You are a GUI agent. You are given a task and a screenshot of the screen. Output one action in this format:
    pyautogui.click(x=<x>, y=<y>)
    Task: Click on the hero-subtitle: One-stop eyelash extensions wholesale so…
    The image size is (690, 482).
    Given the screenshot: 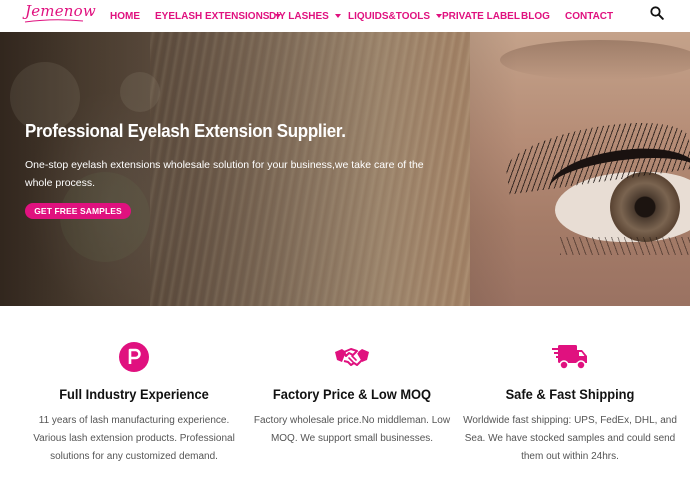 What is the action you would take?
    pyautogui.click(x=224, y=174)
    